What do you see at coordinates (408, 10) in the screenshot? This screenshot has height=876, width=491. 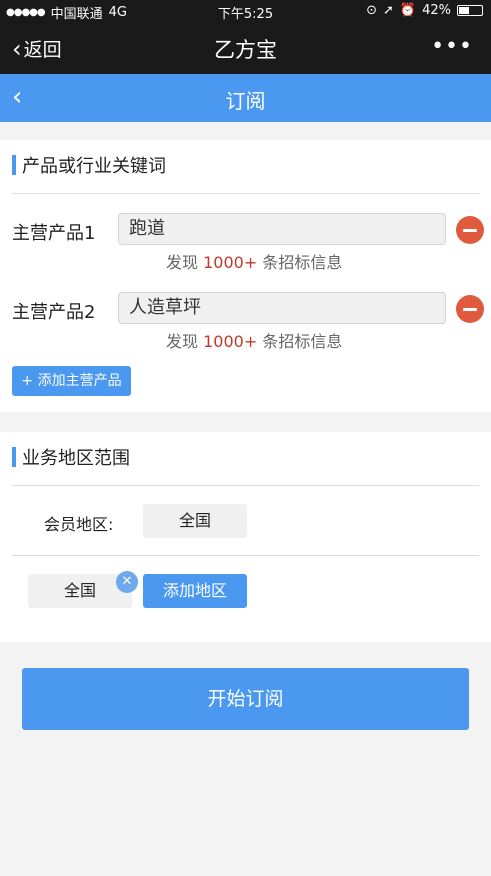 I see `alarm-icon: ⏰` at bounding box center [408, 10].